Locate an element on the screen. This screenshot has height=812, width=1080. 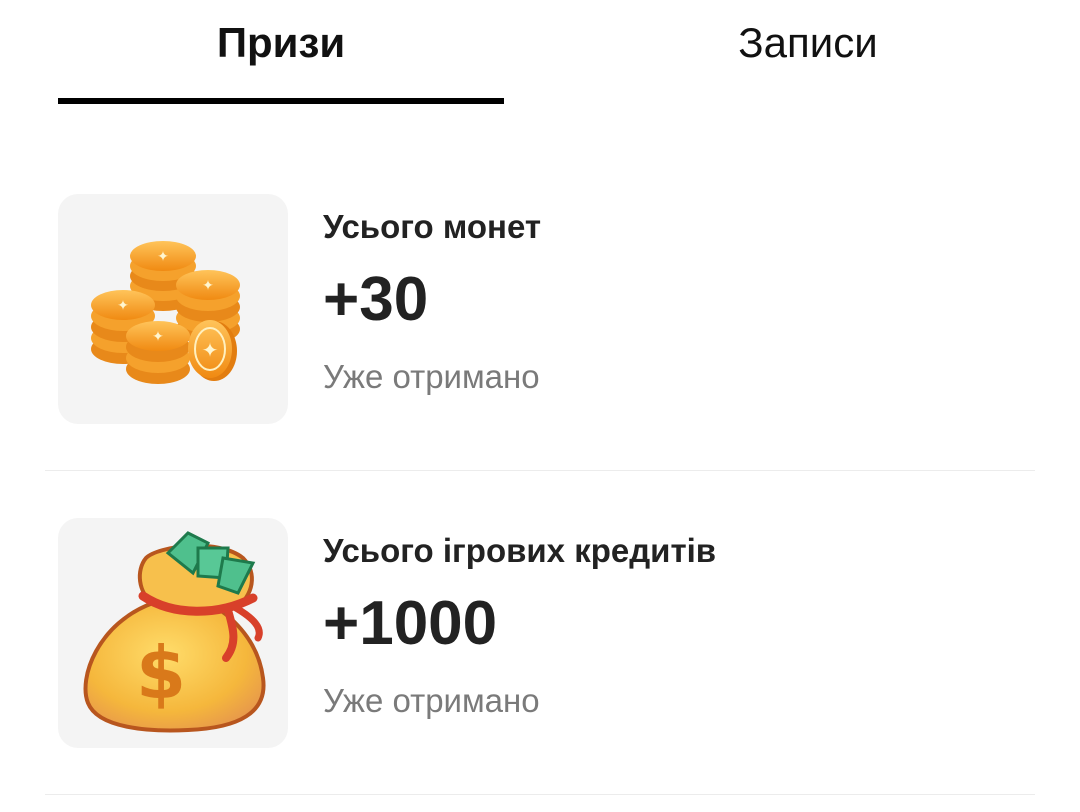
prize-amount: +30 is located at coordinates (376, 299).